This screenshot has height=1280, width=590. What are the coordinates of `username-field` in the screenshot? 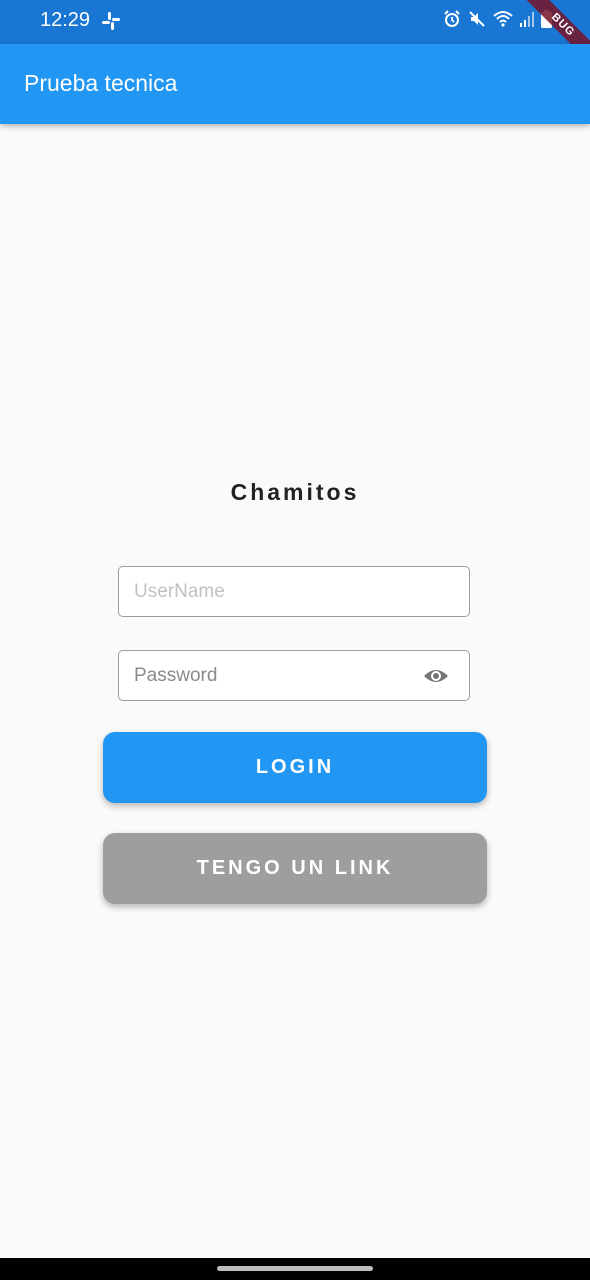 It's located at (294, 591).